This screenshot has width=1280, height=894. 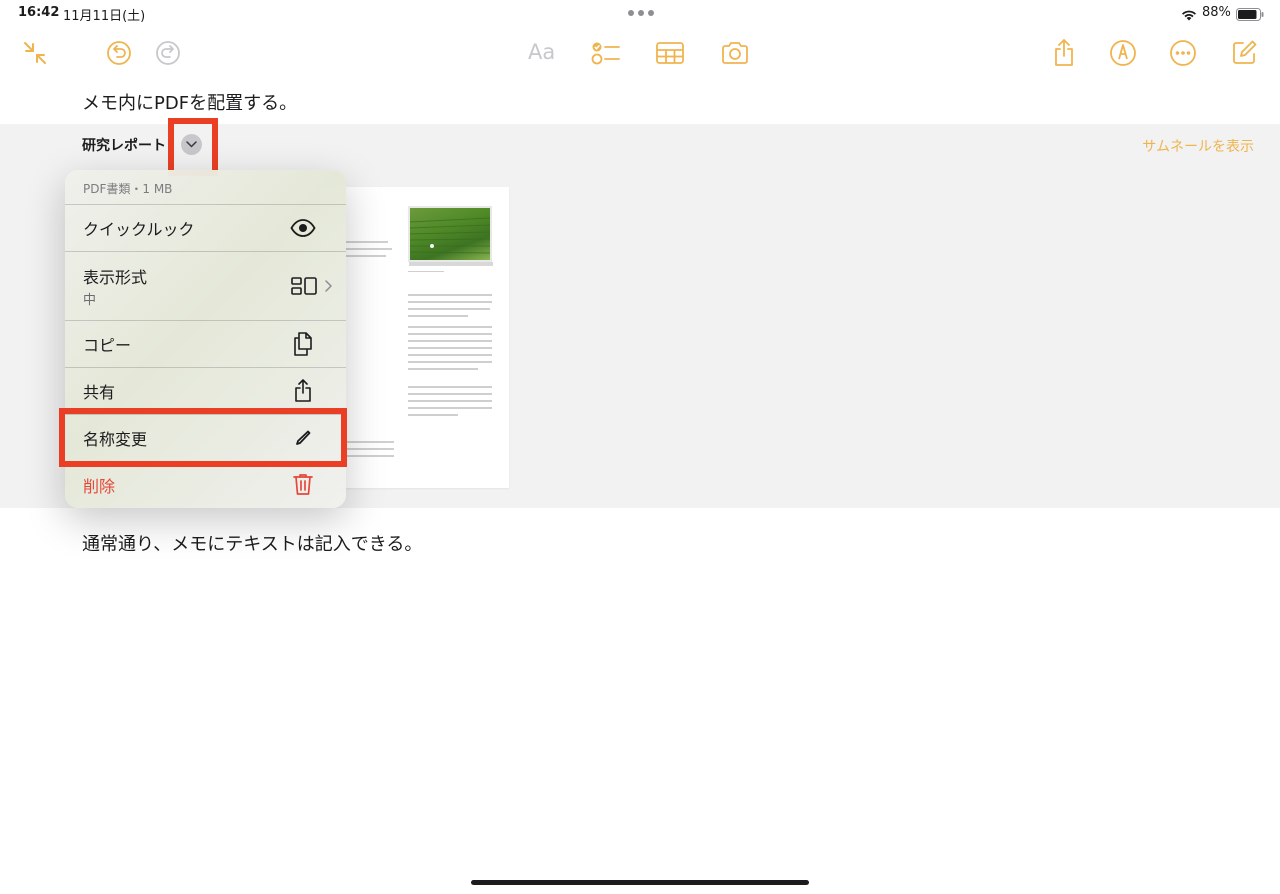 I want to click on menu-item-copy: コピー, so click(x=205, y=344).